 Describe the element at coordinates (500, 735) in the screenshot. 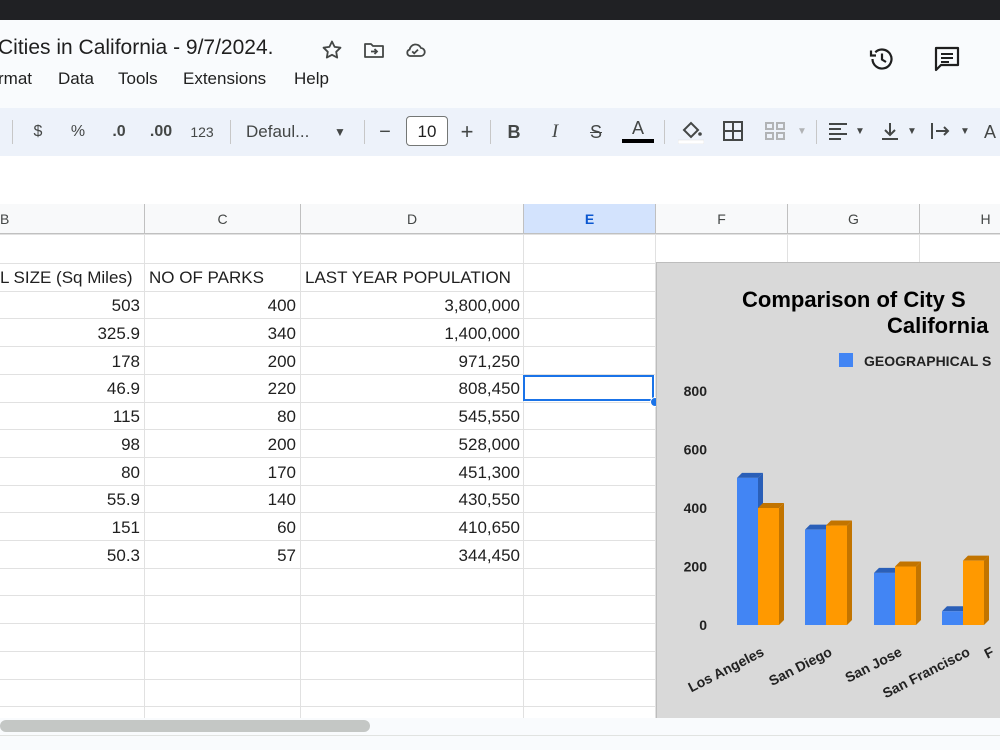

I see `bottom-divider` at that location.